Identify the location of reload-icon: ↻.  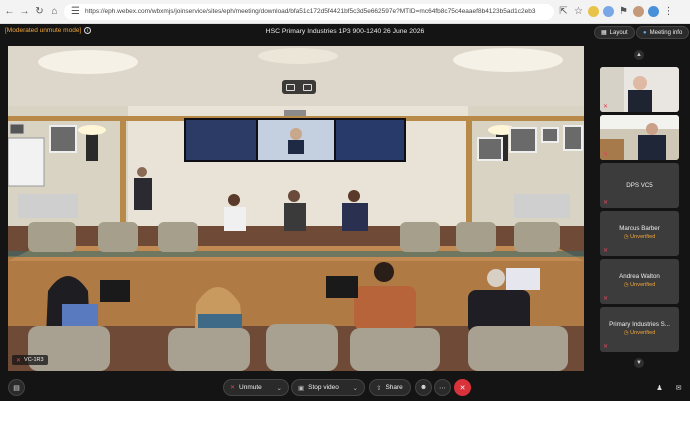
(39, 11).